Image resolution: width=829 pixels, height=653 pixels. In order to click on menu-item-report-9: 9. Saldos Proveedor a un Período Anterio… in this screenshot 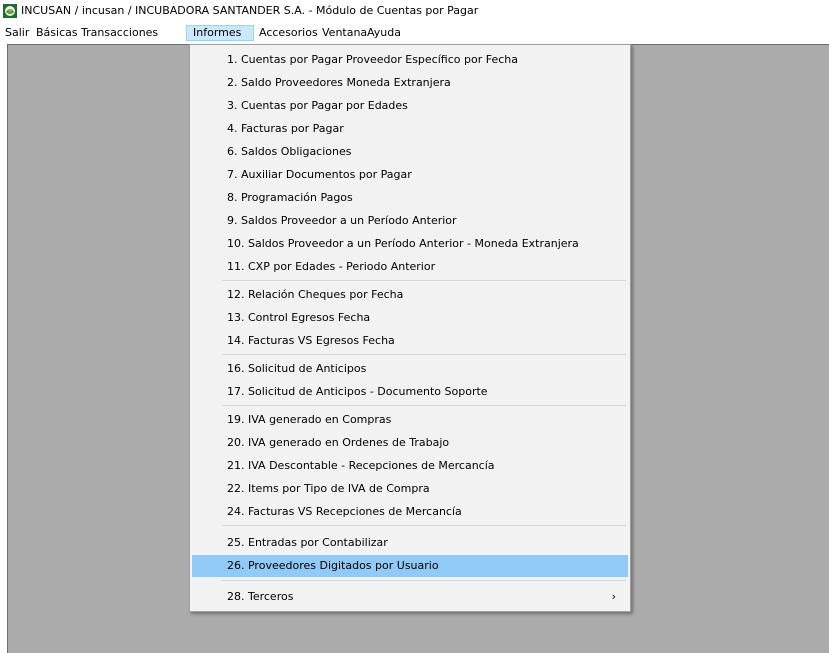, I will do `click(410, 221)`.